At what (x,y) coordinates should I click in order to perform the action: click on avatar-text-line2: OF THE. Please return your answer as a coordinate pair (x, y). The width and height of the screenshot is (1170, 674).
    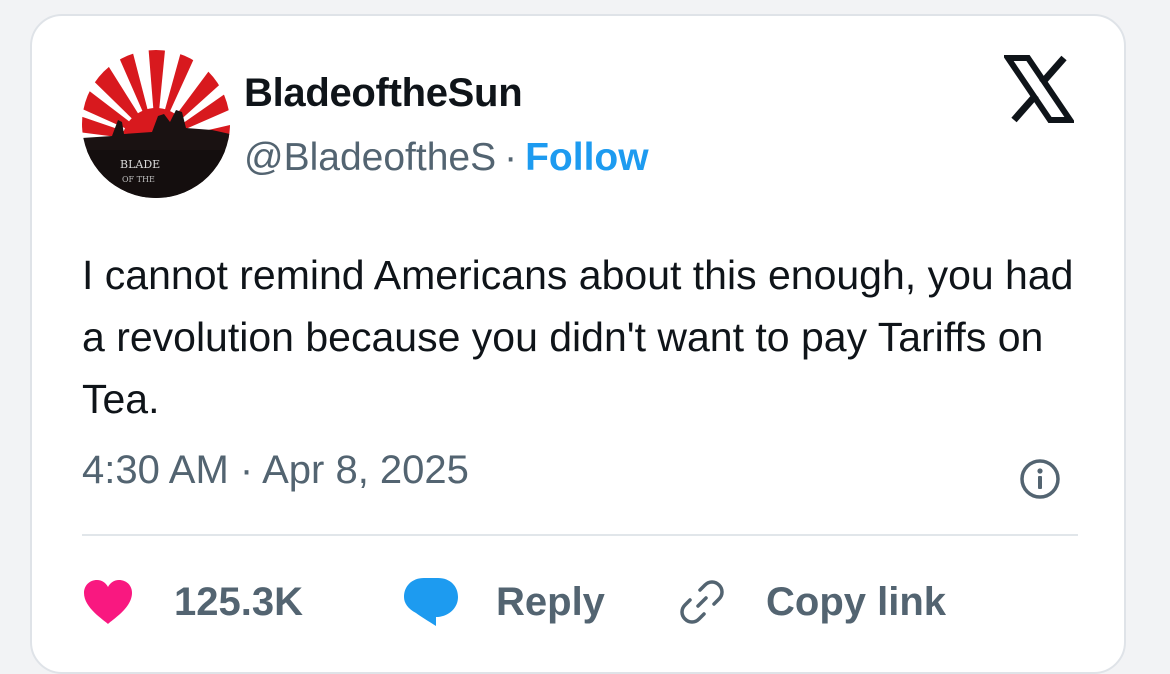
    Looking at the image, I should click on (138, 179).